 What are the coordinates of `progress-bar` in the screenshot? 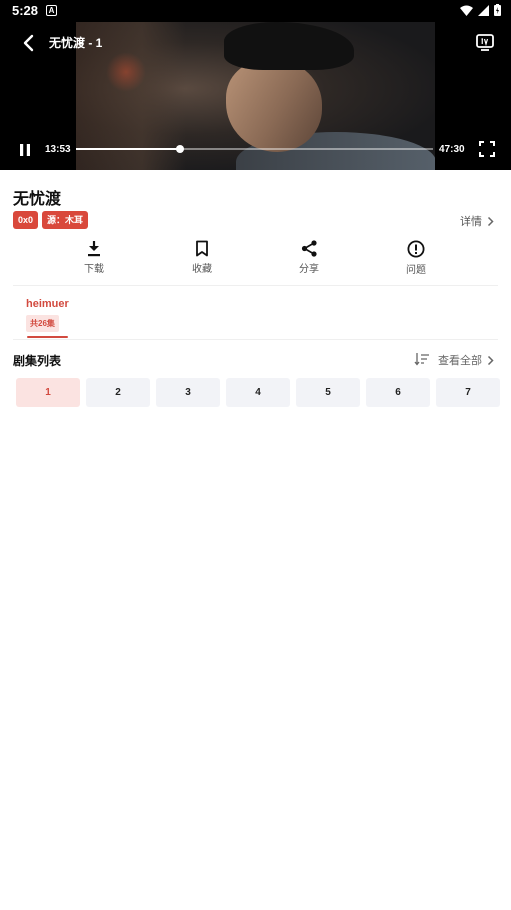 It's located at (254, 149).